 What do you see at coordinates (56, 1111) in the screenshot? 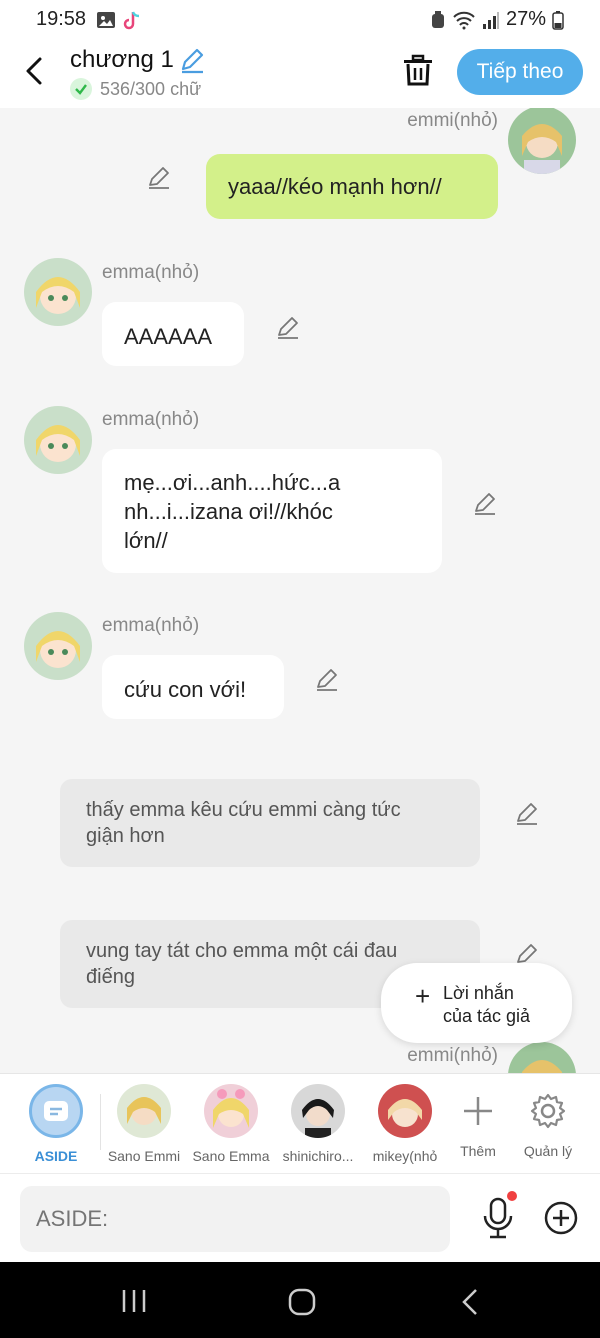
I see `aside-icon` at bounding box center [56, 1111].